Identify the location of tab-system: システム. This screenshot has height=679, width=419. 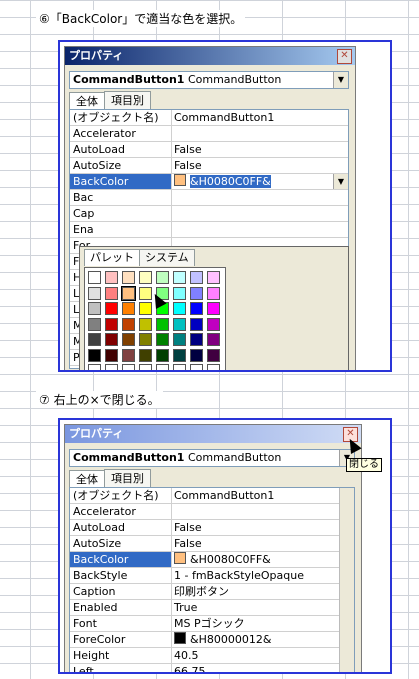
(167, 257).